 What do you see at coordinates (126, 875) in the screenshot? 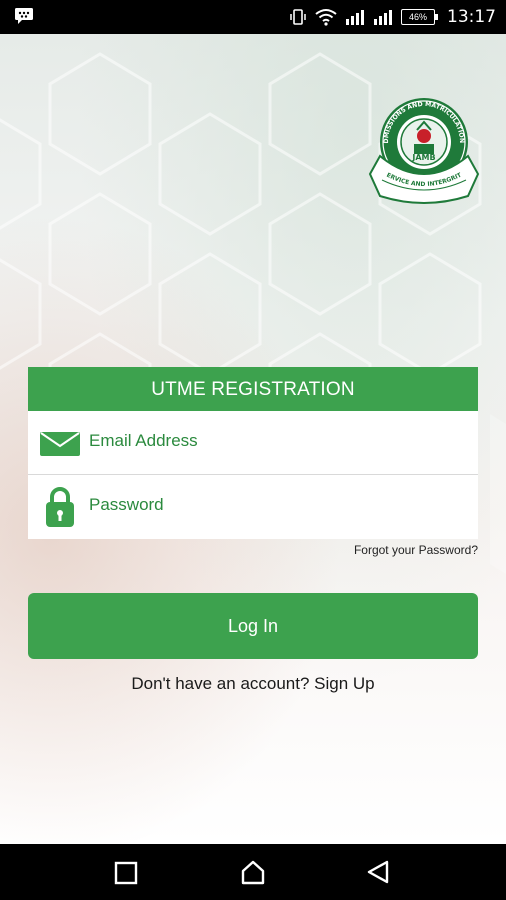
I see `recent-apps-icon` at bounding box center [126, 875].